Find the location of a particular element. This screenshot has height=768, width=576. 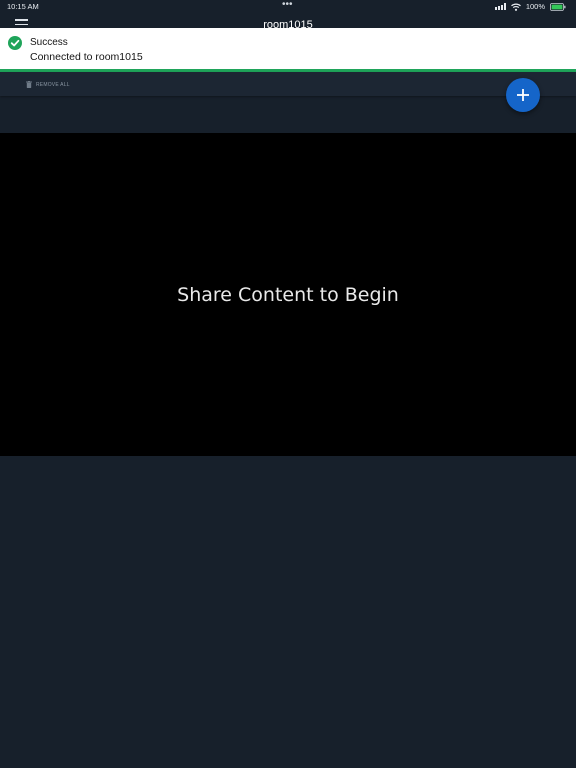

add-content-button is located at coordinates (523, 95).